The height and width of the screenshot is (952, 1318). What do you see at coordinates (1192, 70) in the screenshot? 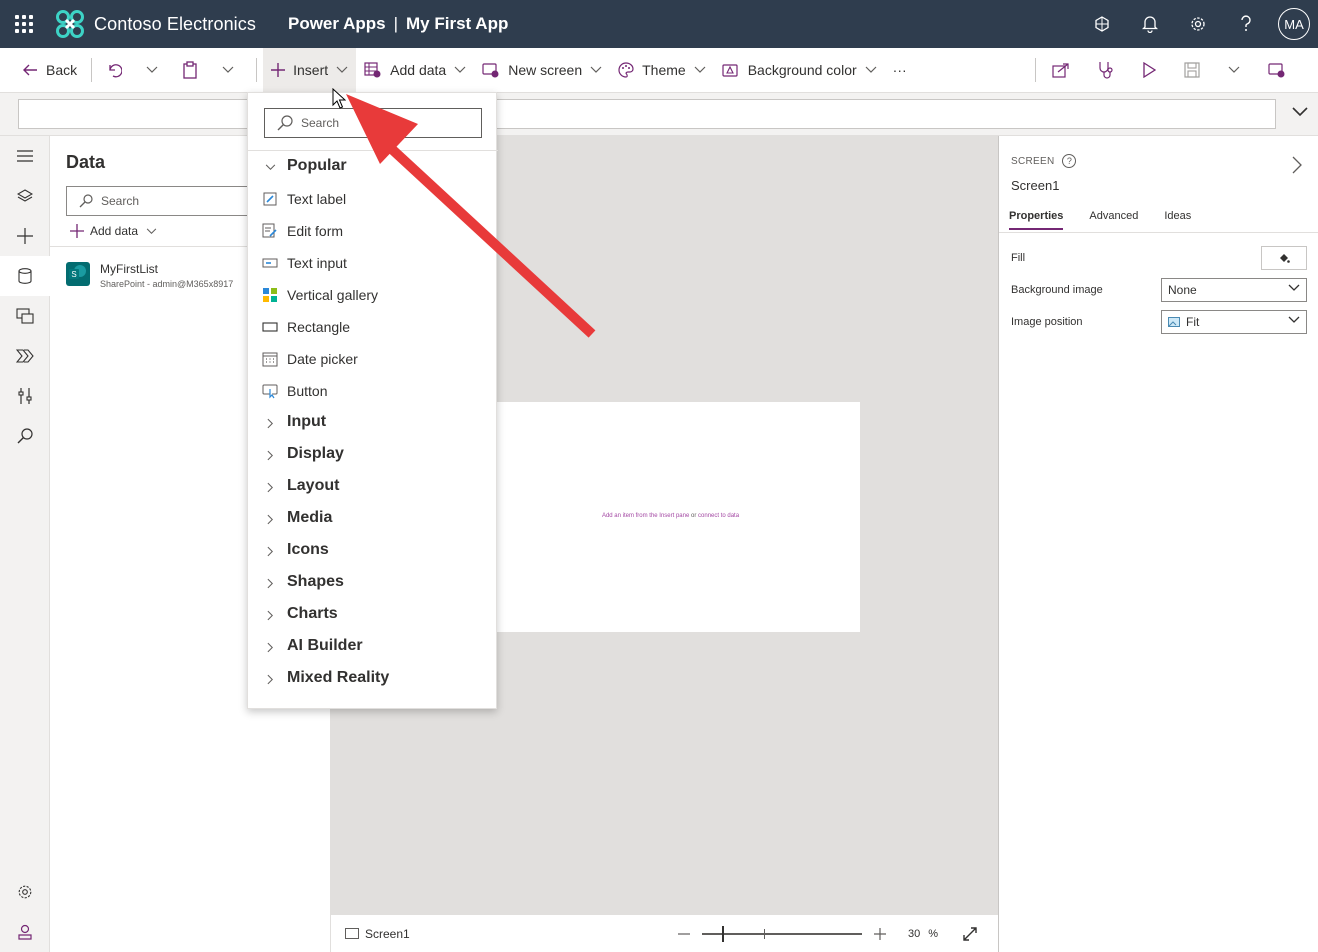
I see `save-disk-icon` at bounding box center [1192, 70].